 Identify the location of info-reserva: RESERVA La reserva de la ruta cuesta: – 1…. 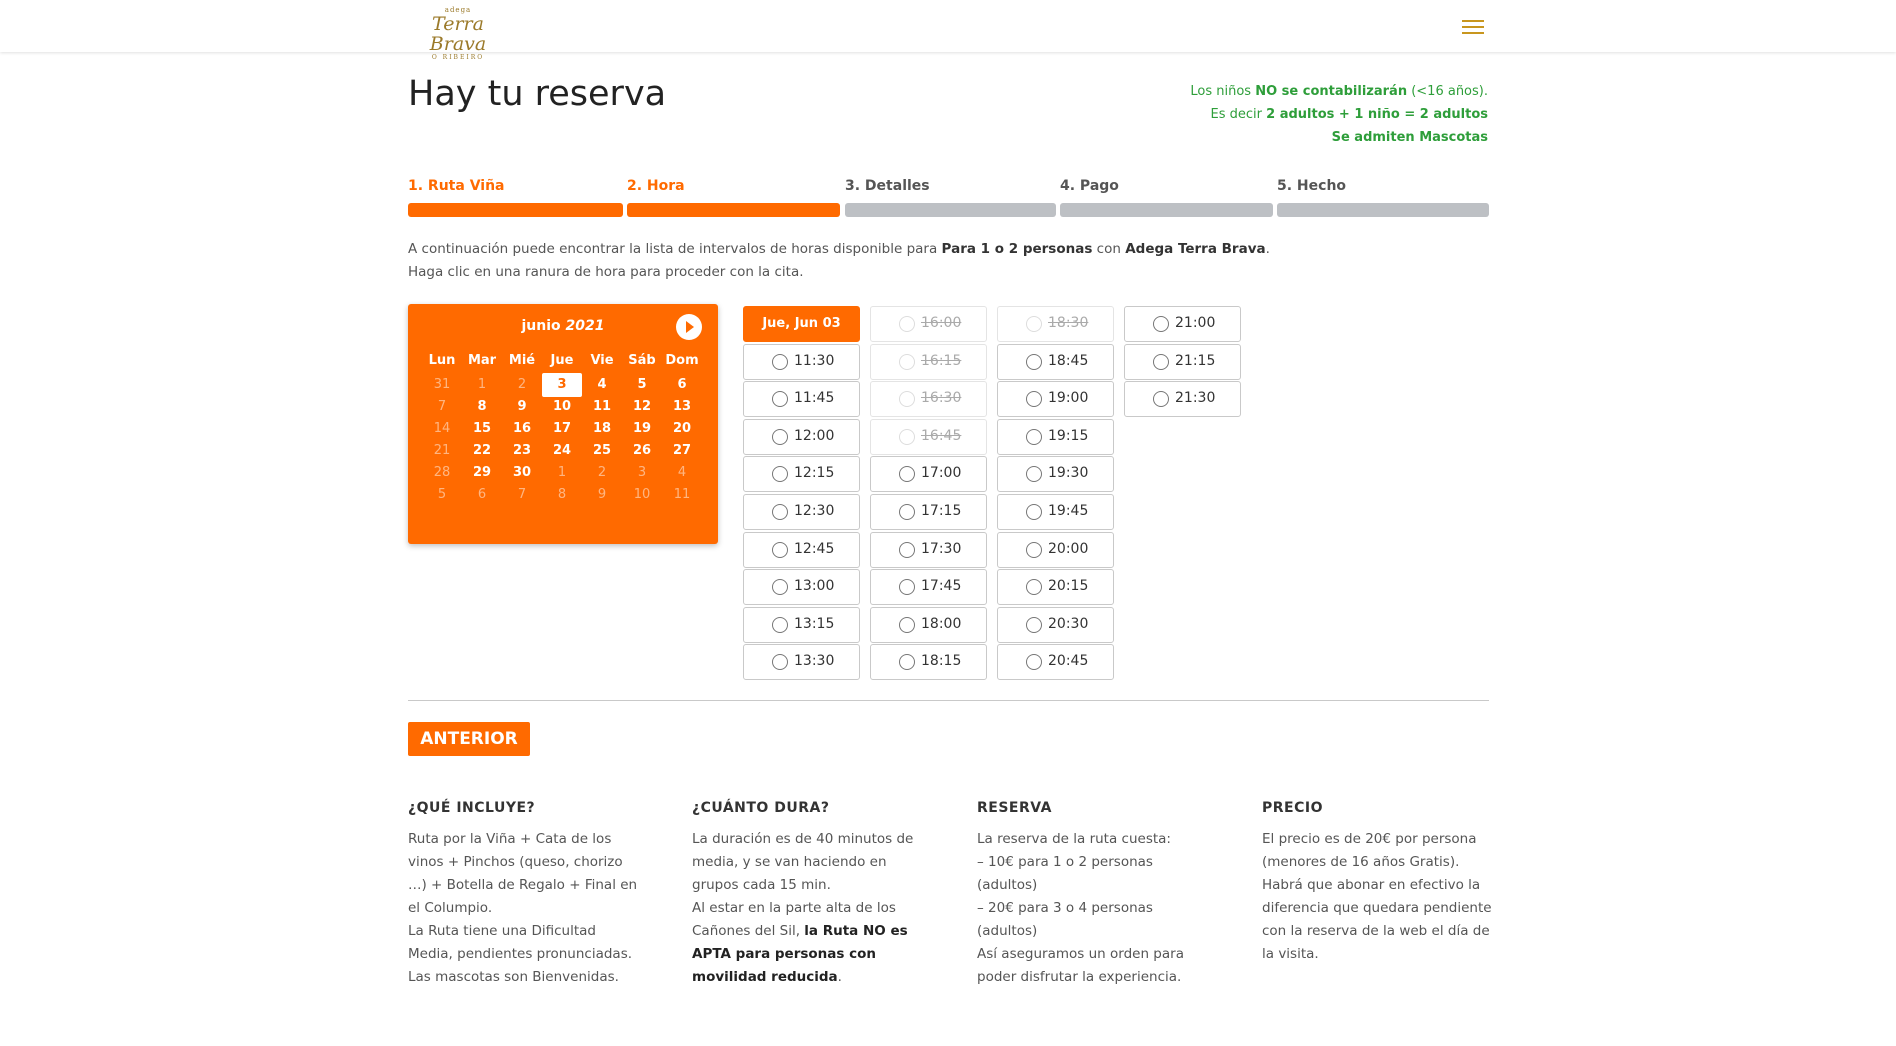
(1092, 894).